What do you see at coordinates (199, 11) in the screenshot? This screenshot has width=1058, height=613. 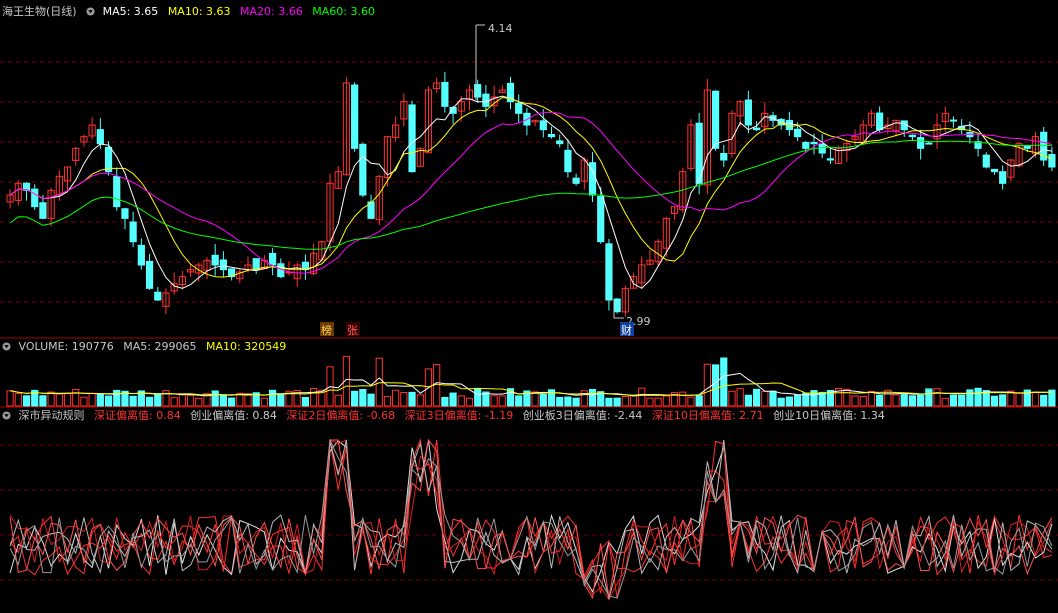 I see `ma10-label: MA10: 3.63` at bounding box center [199, 11].